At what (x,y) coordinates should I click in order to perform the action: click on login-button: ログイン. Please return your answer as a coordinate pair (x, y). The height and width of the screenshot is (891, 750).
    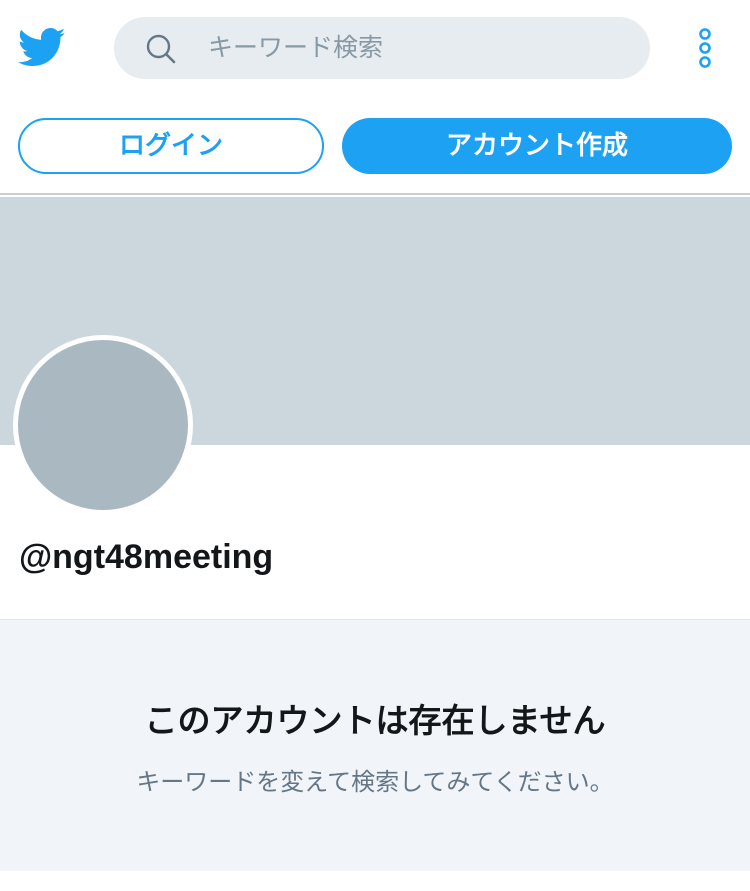
    Looking at the image, I should click on (171, 146).